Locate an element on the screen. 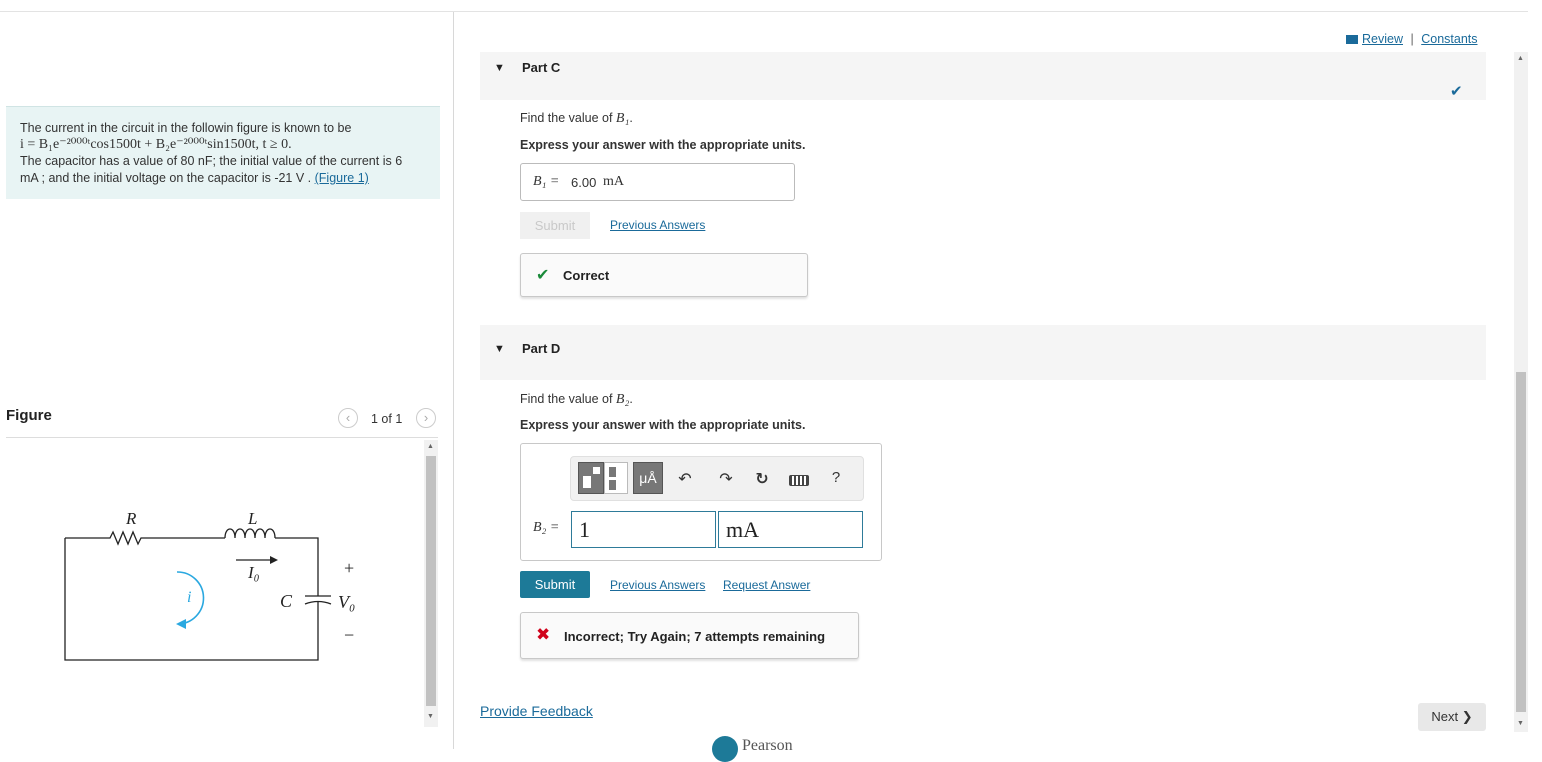  provide-feedback-link: Provide Feedback is located at coordinates (536, 711).